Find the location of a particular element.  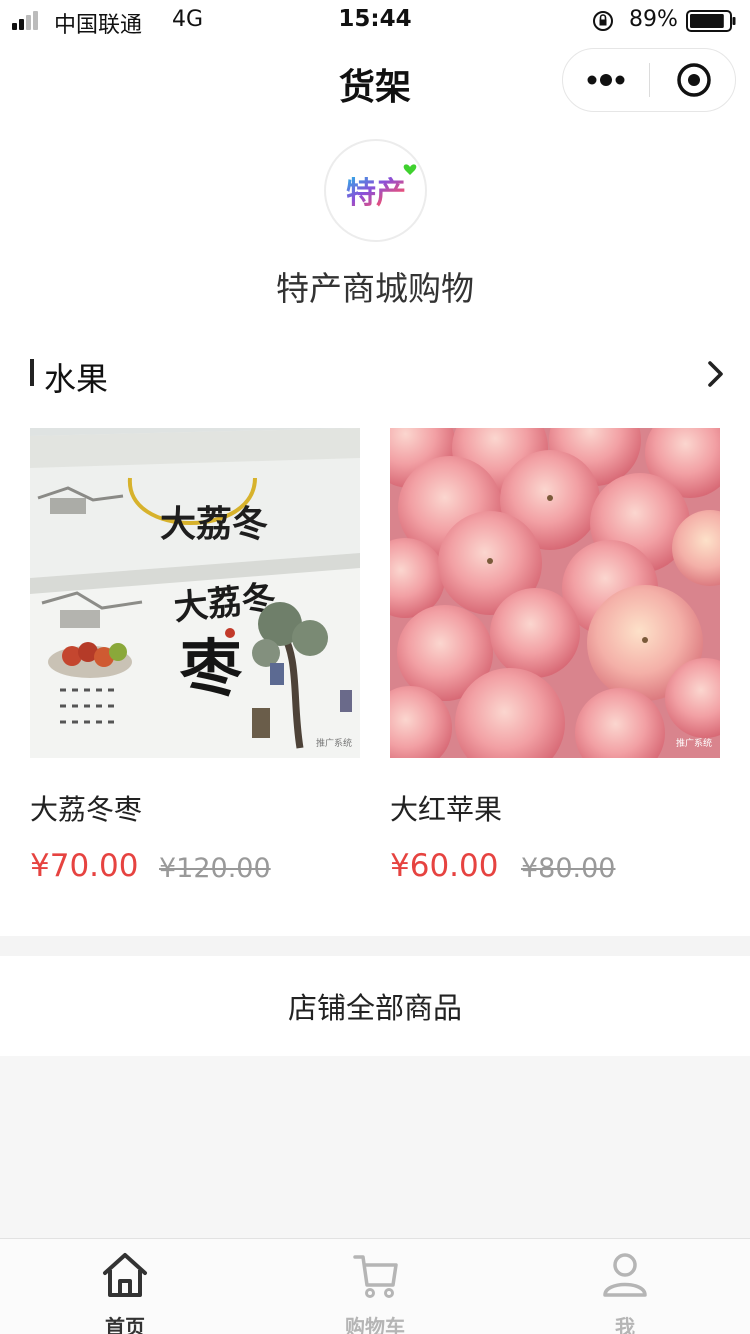

product-image: 大荔冬 大荔冬 枣 推广系统 is located at coordinates (195, 593).